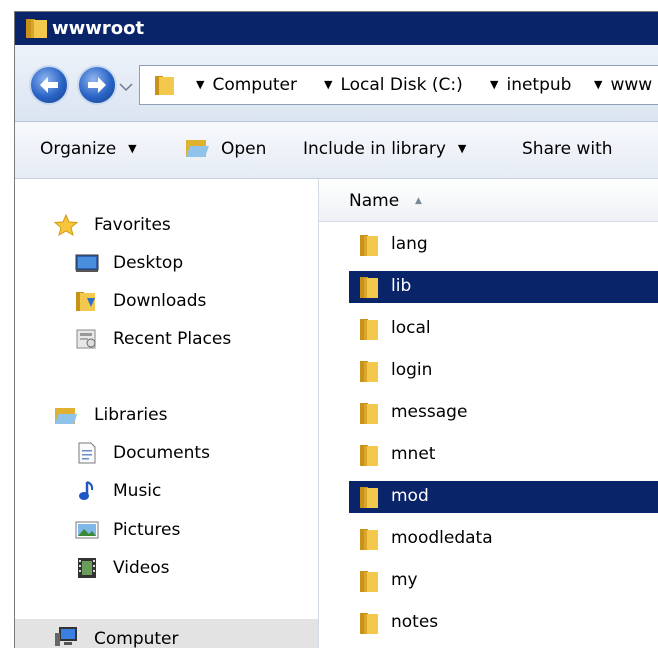 The image size is (658, 648). What do you see at coordinates (146, 530) in the screenshot?
I see `nav-pictures: Pictures` at bounding box center [146, 530].